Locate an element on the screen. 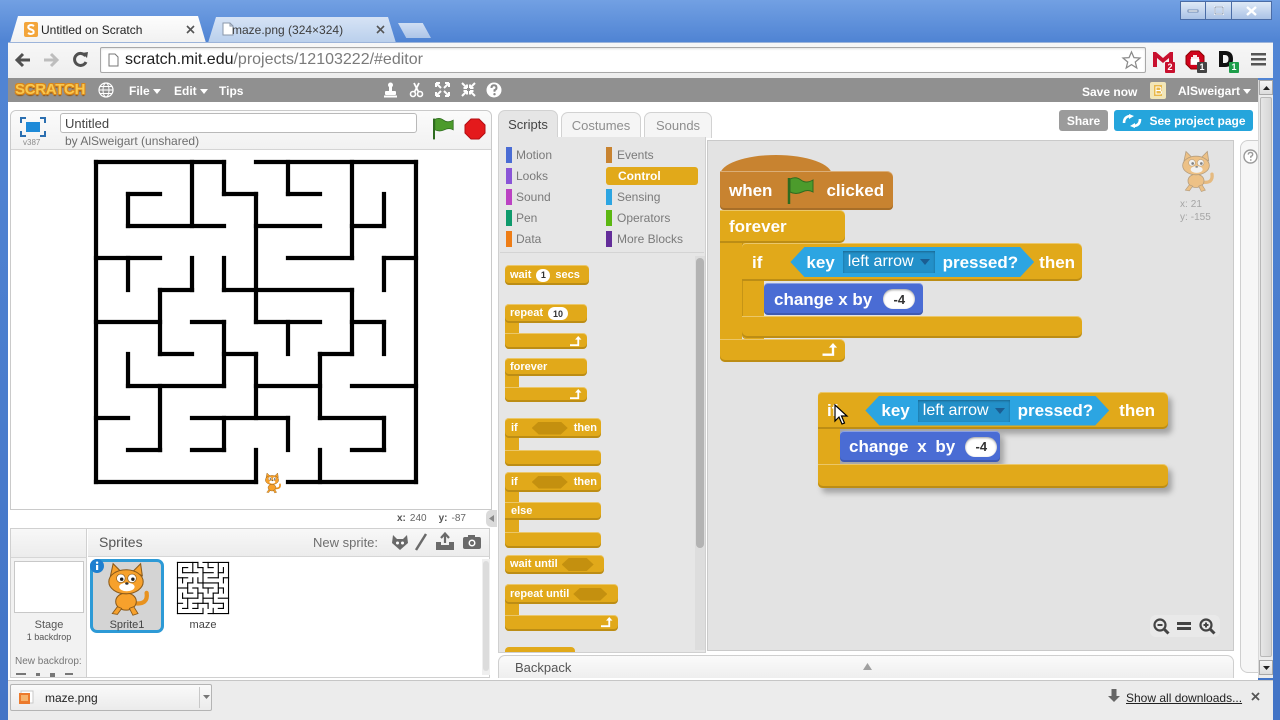 The width and height of the screenshot is (1280, 720). delete-scissors-icon is located at coordinates (416, 90).